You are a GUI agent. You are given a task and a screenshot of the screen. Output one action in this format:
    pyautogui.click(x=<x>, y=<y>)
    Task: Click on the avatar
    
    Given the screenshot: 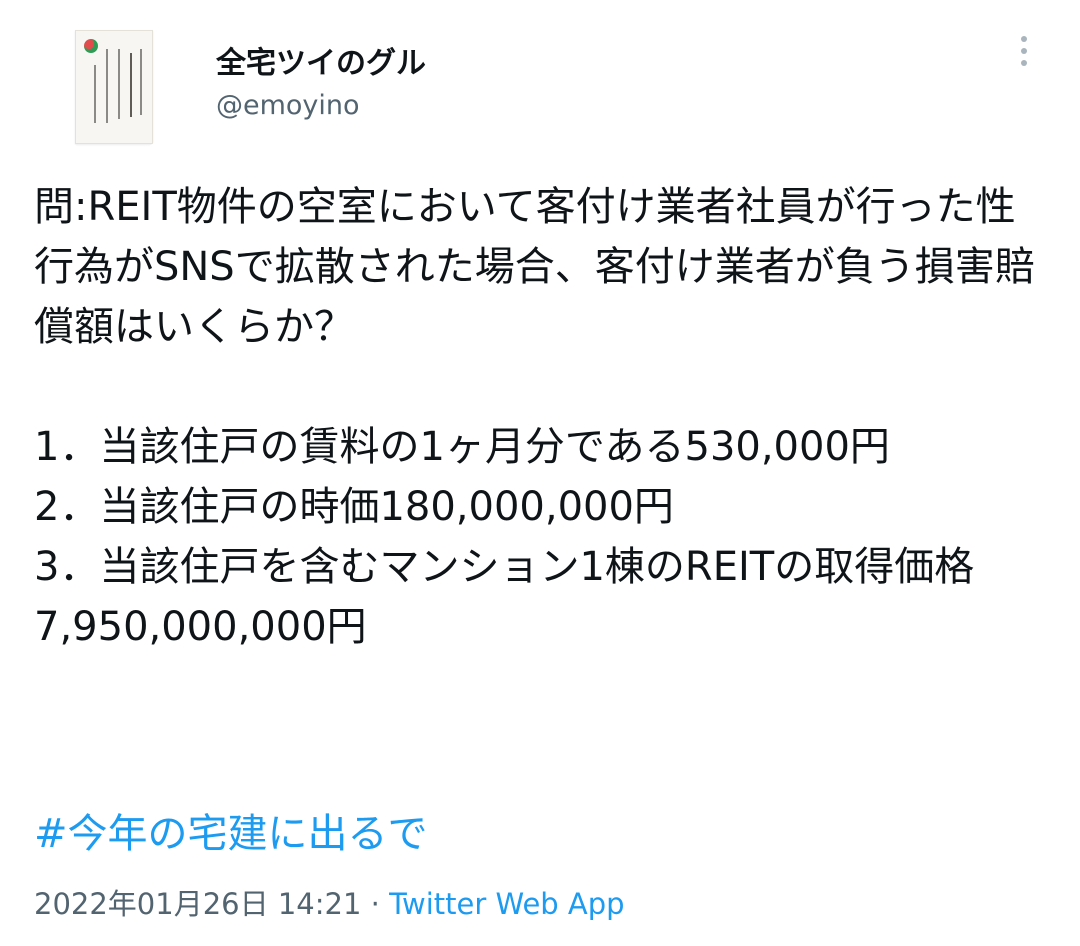 What is the action you would take?
    pyautogui.click(x=113, y=85)
    